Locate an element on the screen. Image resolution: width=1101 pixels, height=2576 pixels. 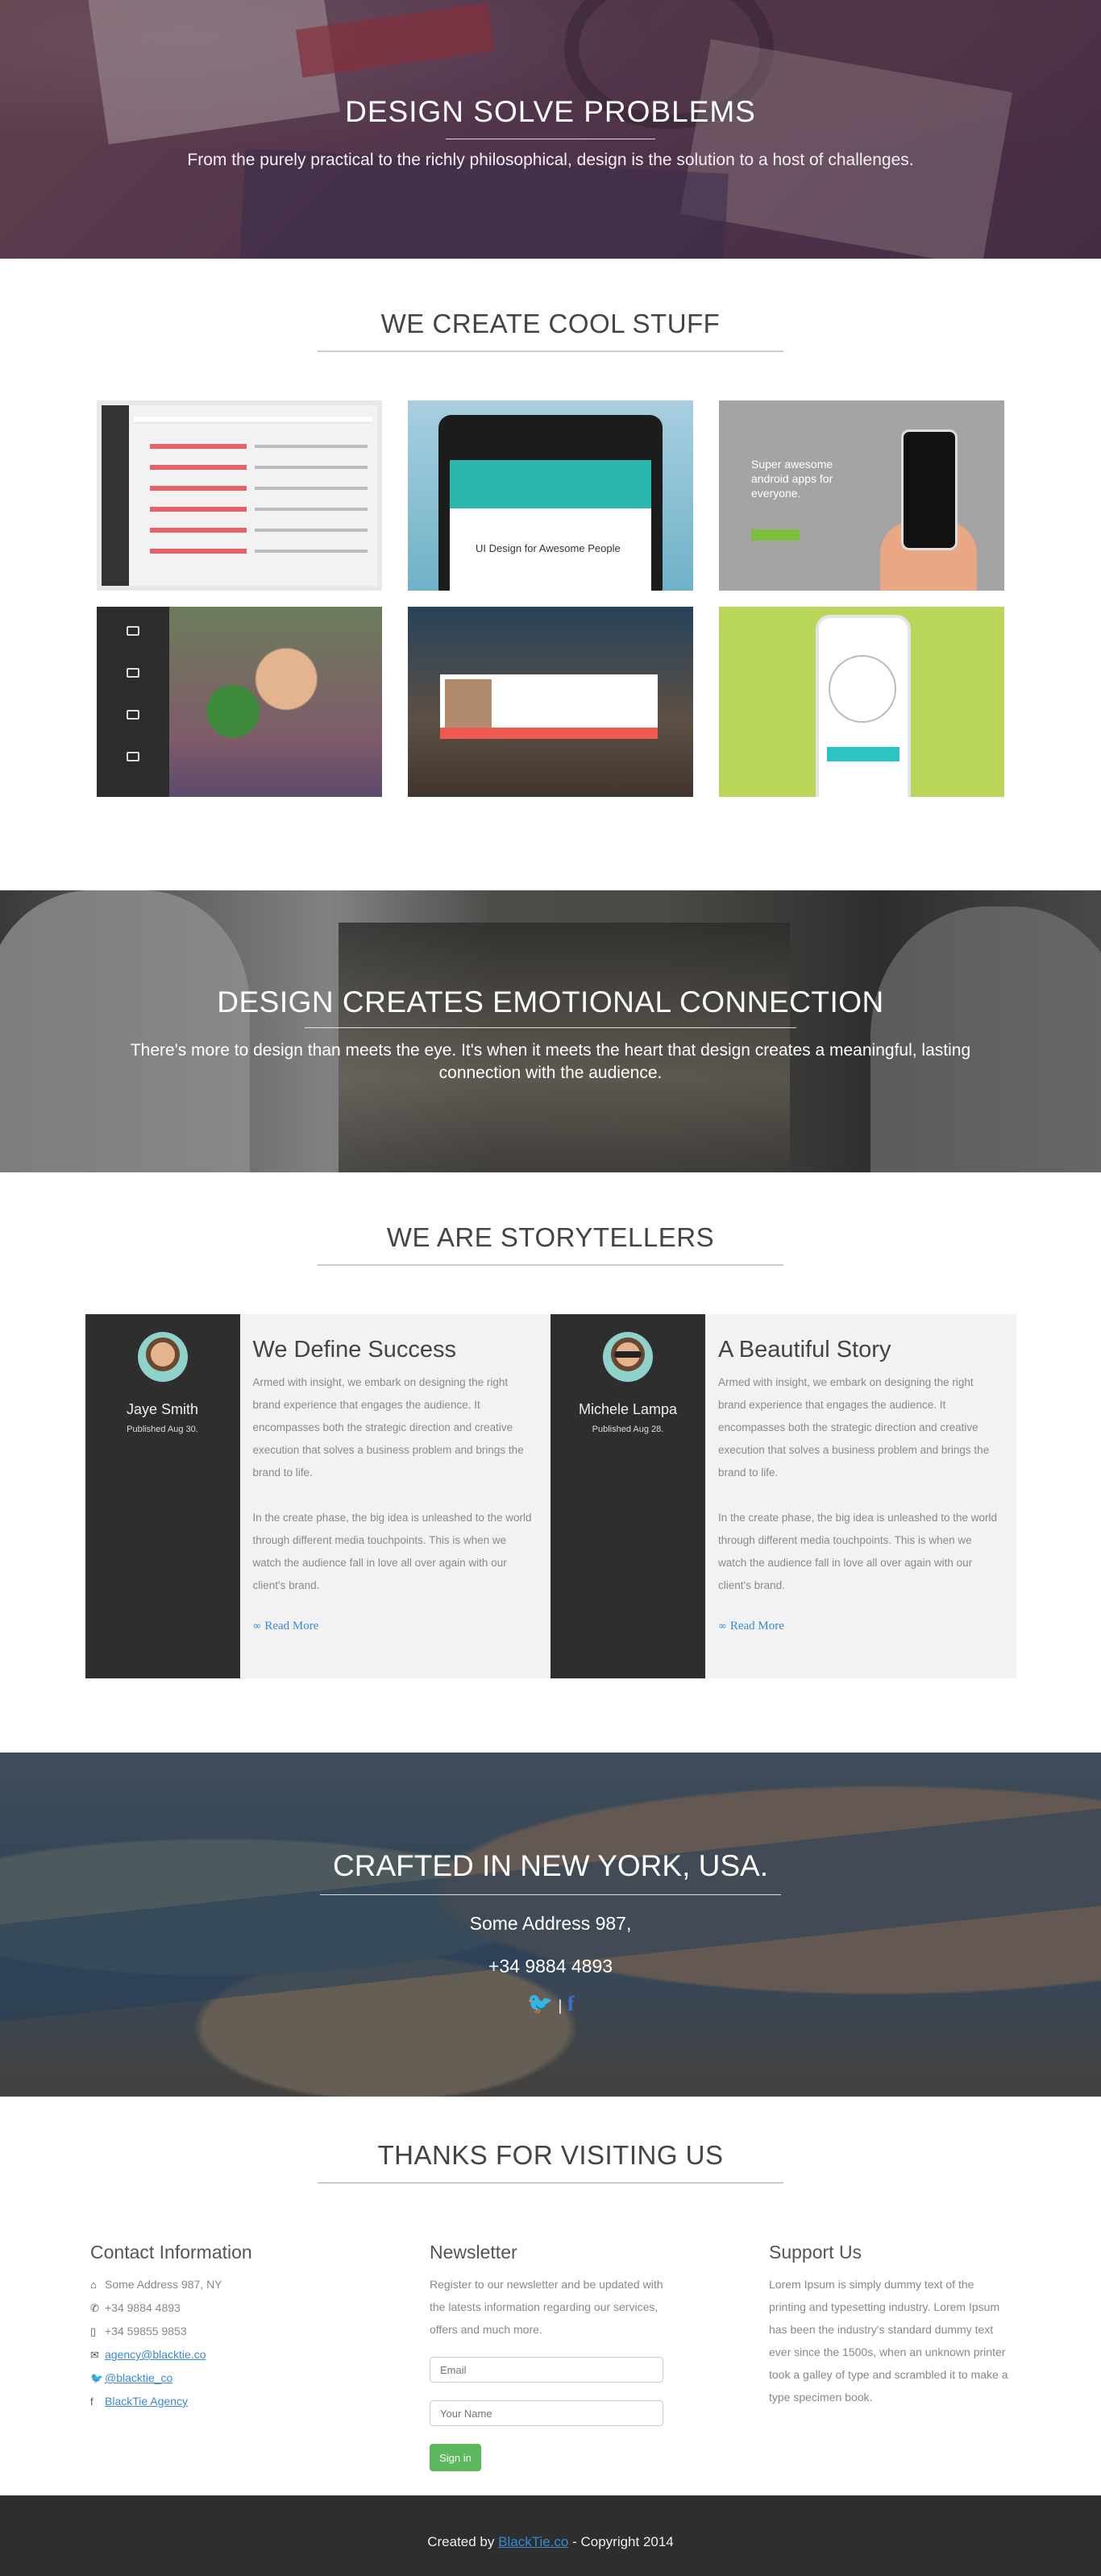
thanks-title: THANKS FOR VISITING US is located at coordinates (550, 2155).